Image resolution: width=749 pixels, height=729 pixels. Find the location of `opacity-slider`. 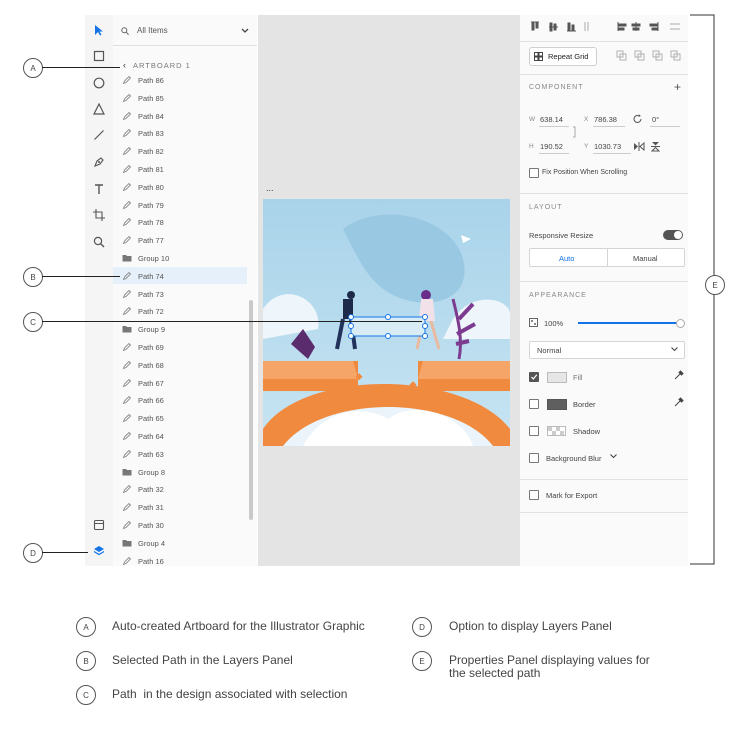

opacity-slider is located at coordinates (630, 323).